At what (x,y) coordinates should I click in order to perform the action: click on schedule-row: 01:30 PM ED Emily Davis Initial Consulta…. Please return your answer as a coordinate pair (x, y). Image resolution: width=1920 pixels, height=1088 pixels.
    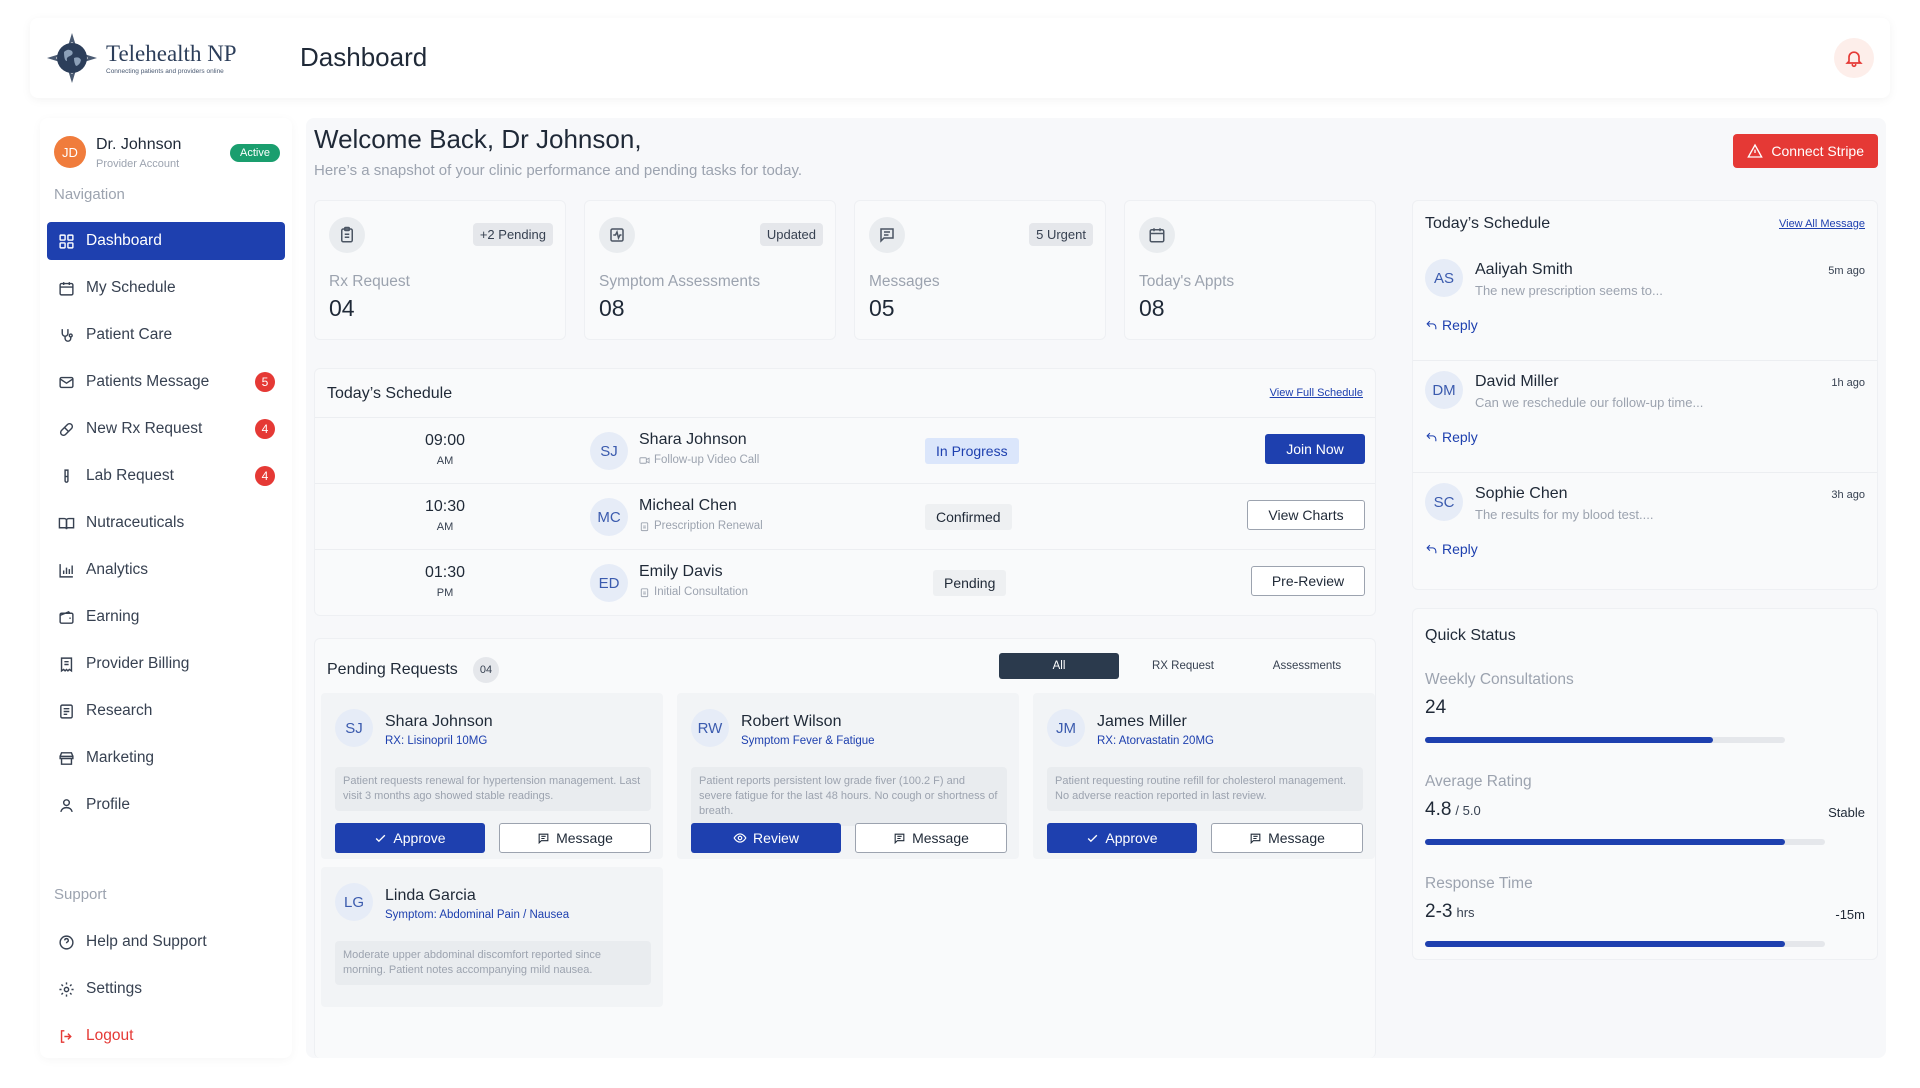
    Looking at the image, I should click on (845, 582).